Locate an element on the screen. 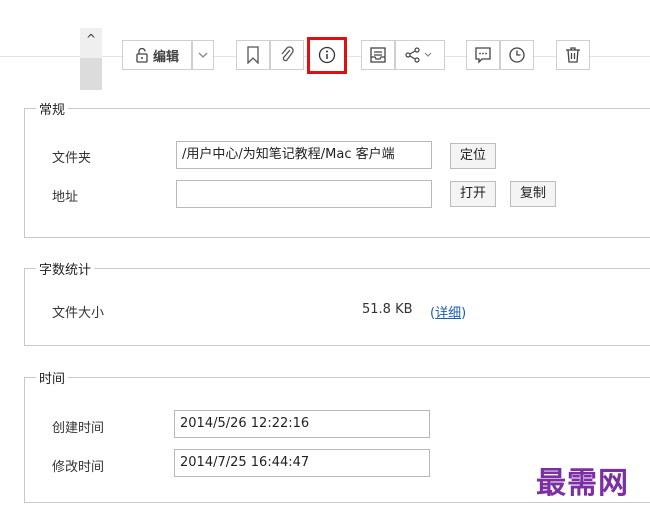 The image size is (650, 511). details-link: 详细 is located at coordinates (448, 313).